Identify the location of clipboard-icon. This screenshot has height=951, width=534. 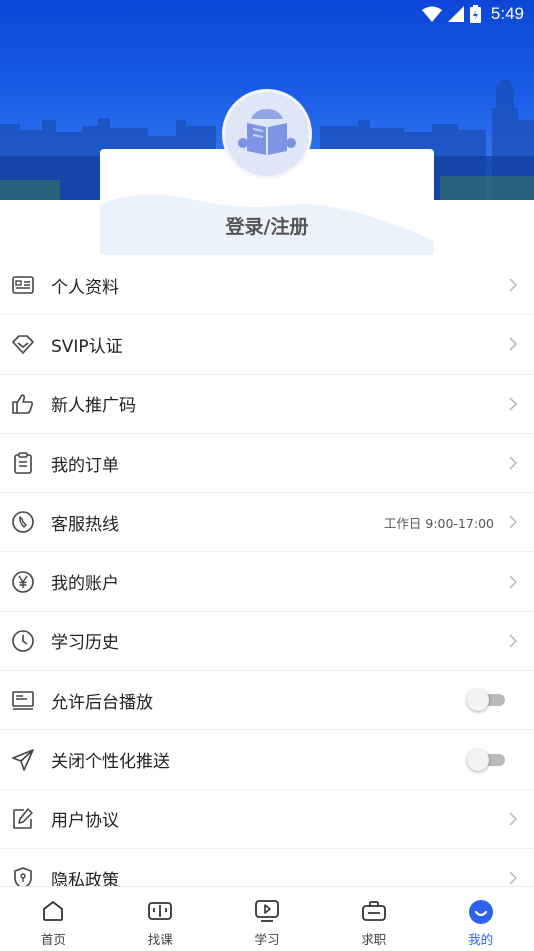
(23, 463).